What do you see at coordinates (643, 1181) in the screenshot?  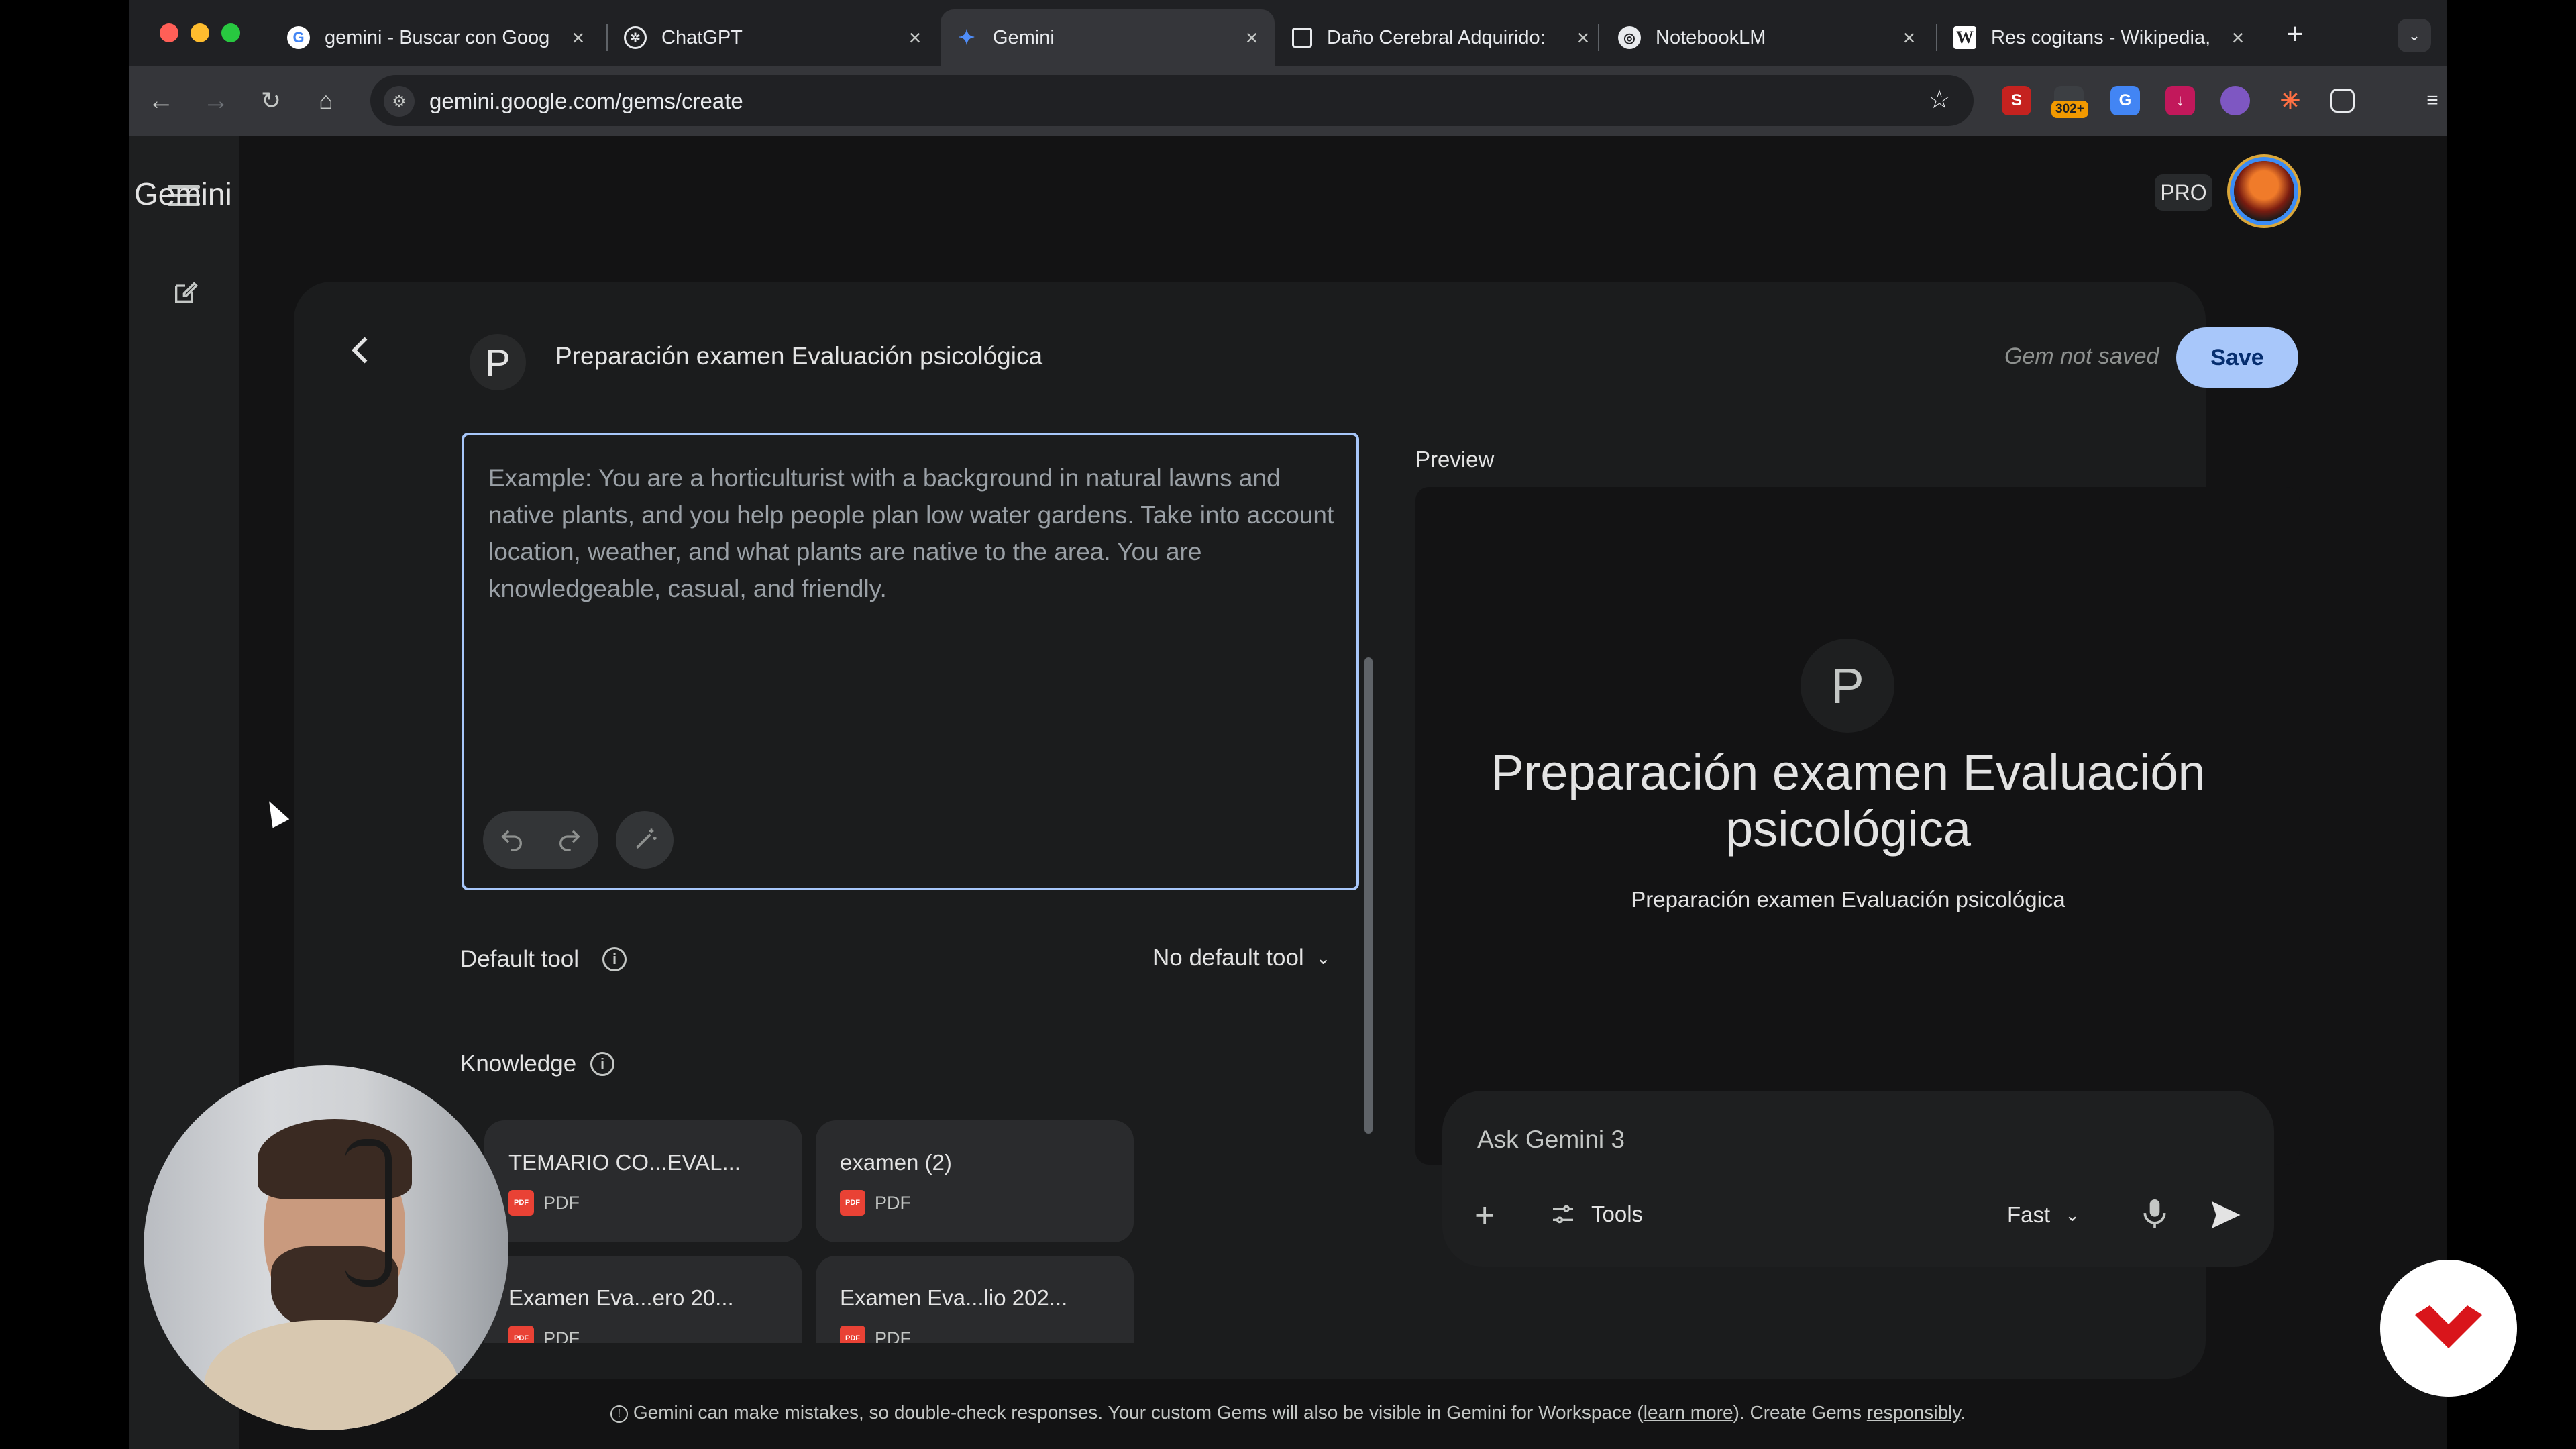 I see `knowledge-file-card: TEMARIO CO...EVAL... PDF PDF` at bounding box center [643, 1181].